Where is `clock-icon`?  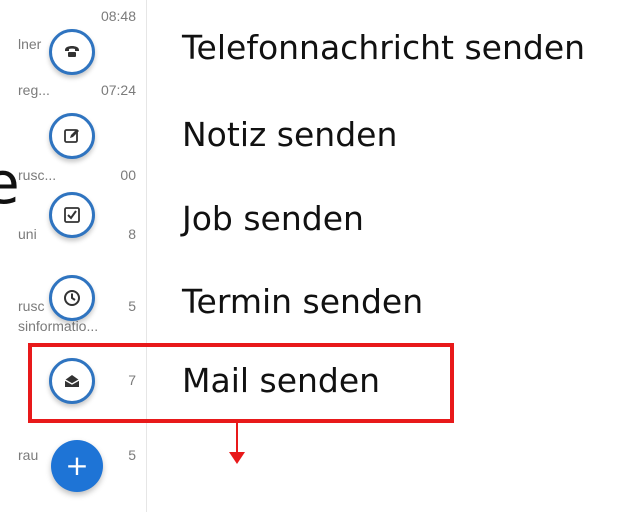
clock-icon is located at coordinates (72, 298).